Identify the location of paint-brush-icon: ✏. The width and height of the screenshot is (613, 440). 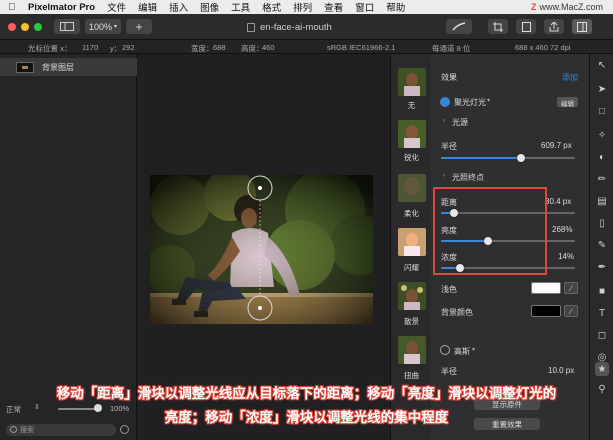
(602, 179).